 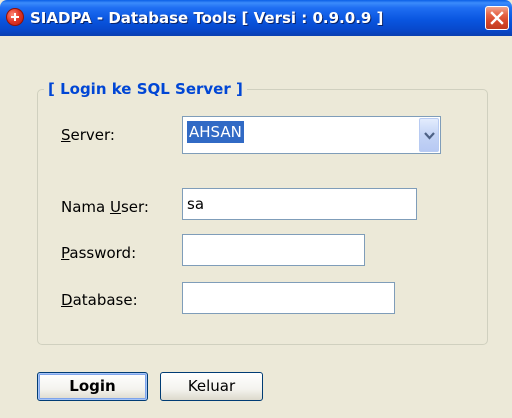 I want to click on nama-user-input, so click(x=299, y=204).